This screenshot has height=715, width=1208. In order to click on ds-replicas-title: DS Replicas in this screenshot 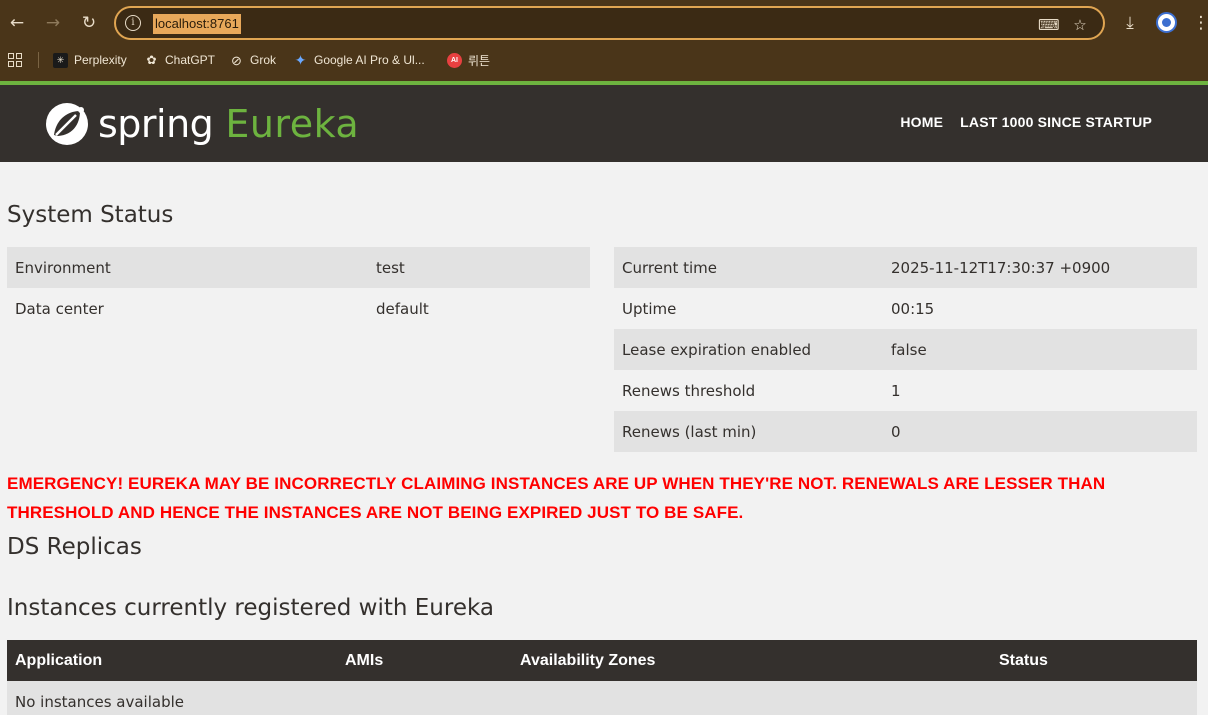, I will do `click(74, 547)`.